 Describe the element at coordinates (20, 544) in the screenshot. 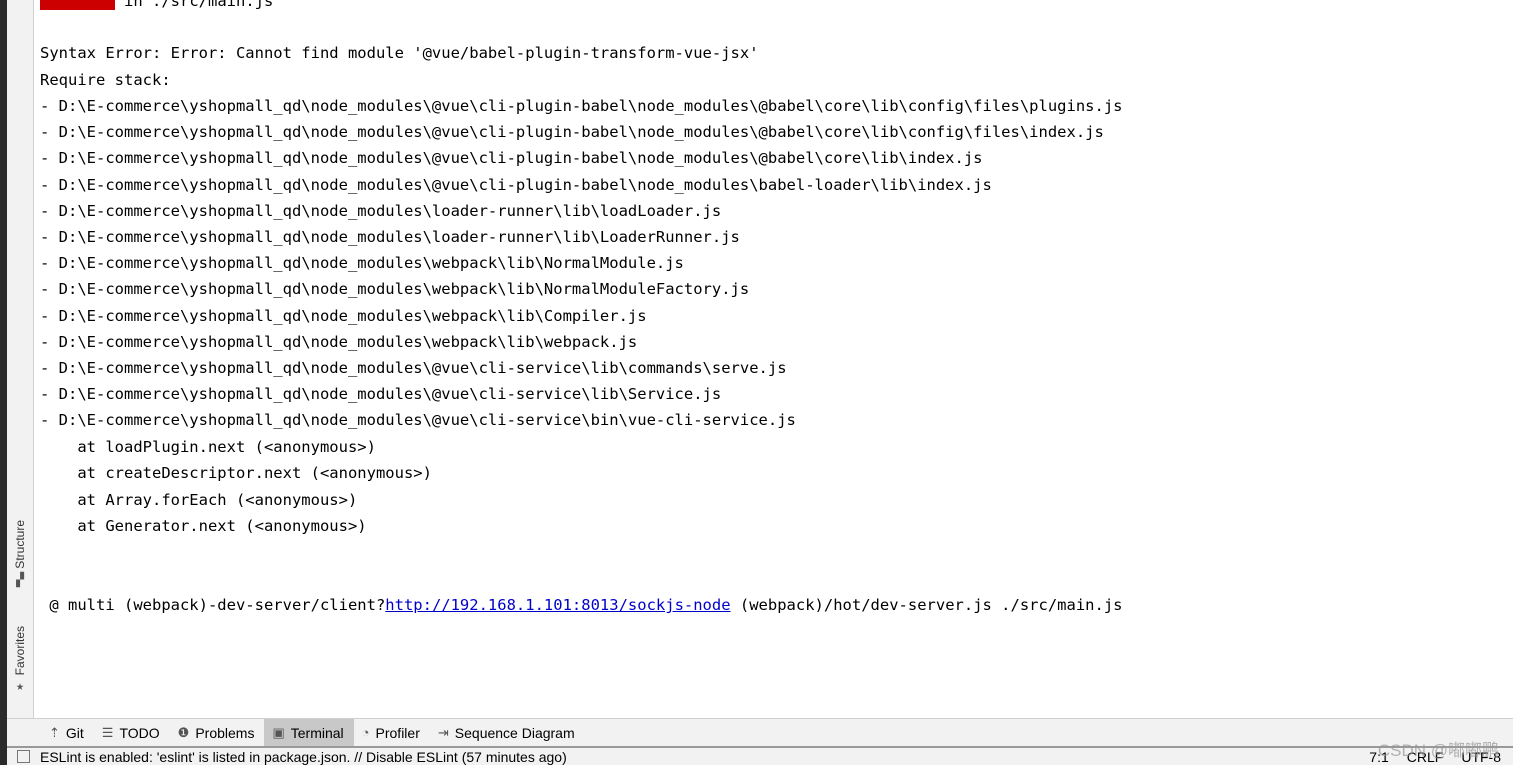

I see `side-tab-structure-label: Structure` at that location.